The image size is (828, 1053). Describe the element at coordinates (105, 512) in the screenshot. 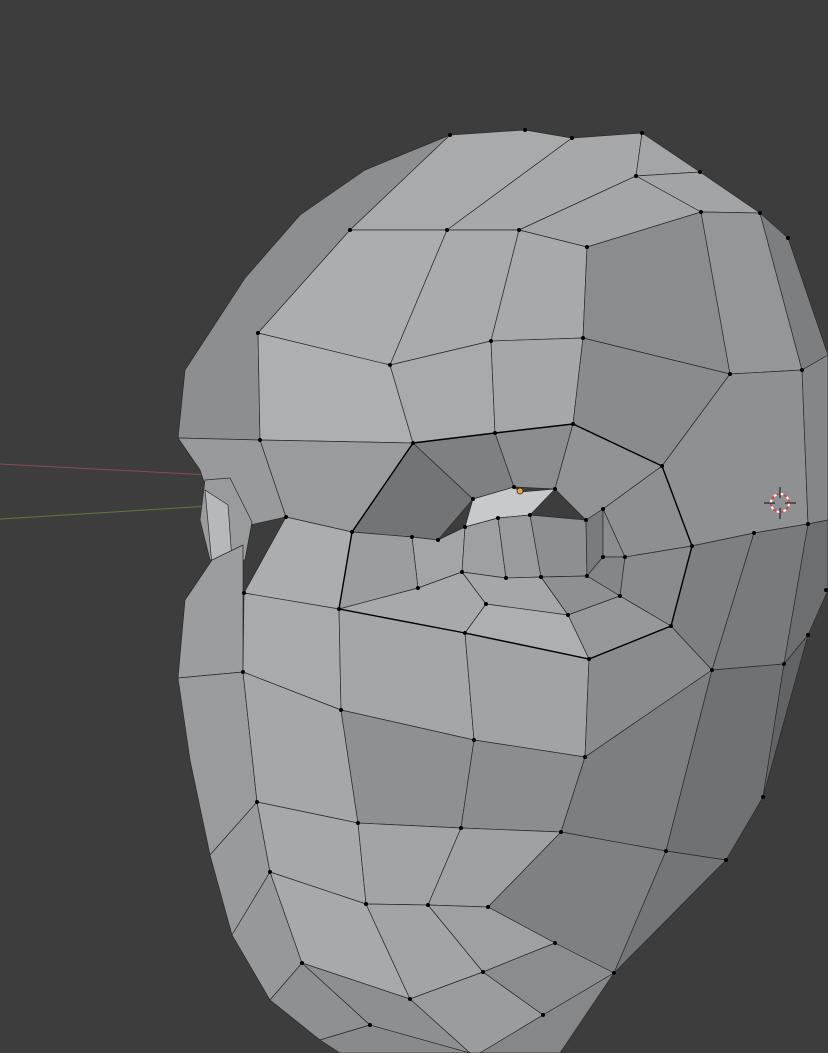

I see `y-axis-line` at that location.